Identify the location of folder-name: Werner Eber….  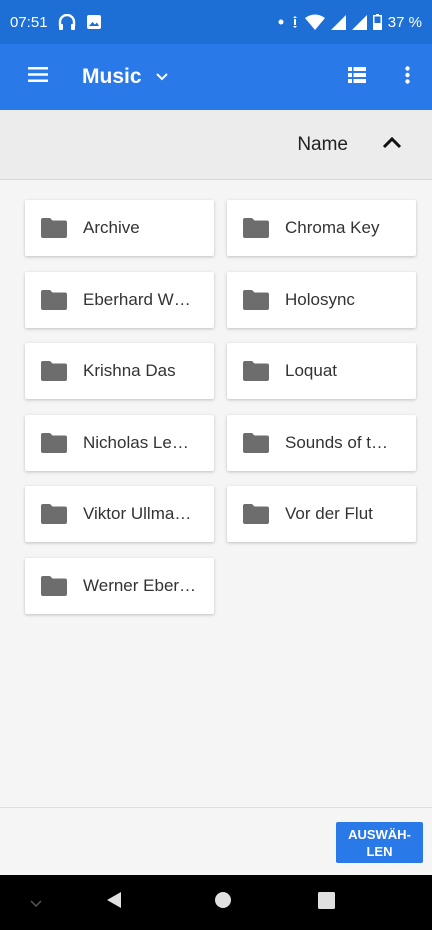
(140, 585).